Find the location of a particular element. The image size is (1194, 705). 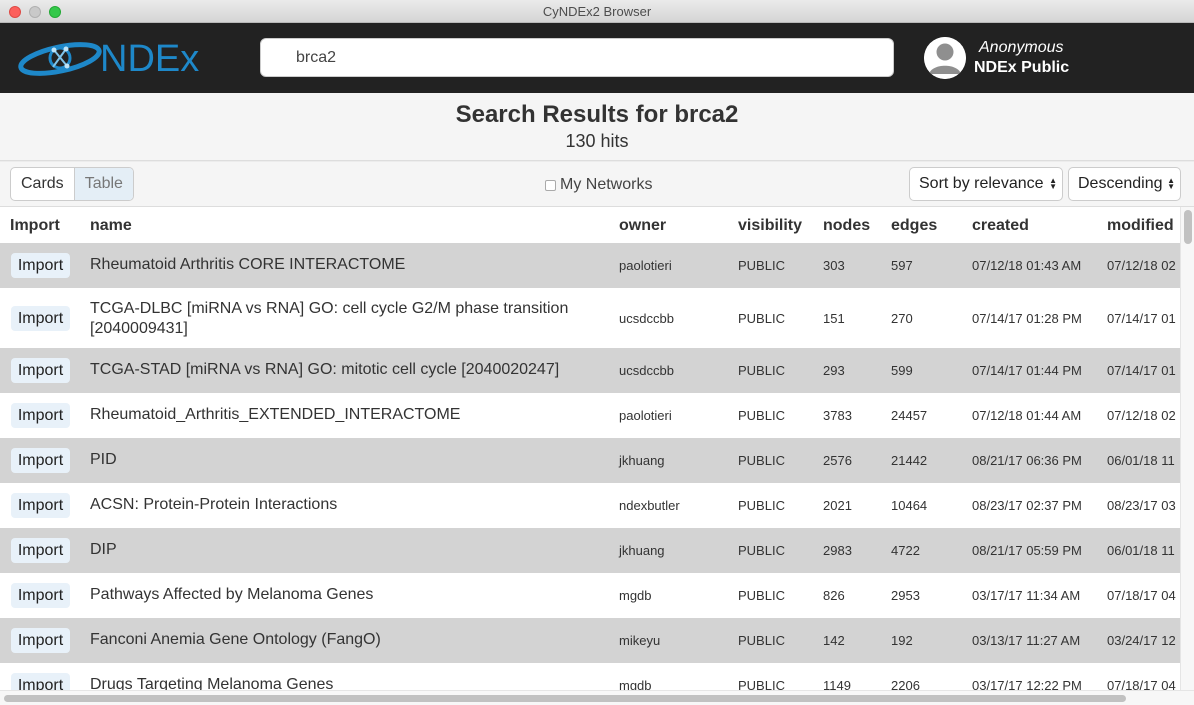

view-cards-button: Cards is located at coordinates (42, 184).